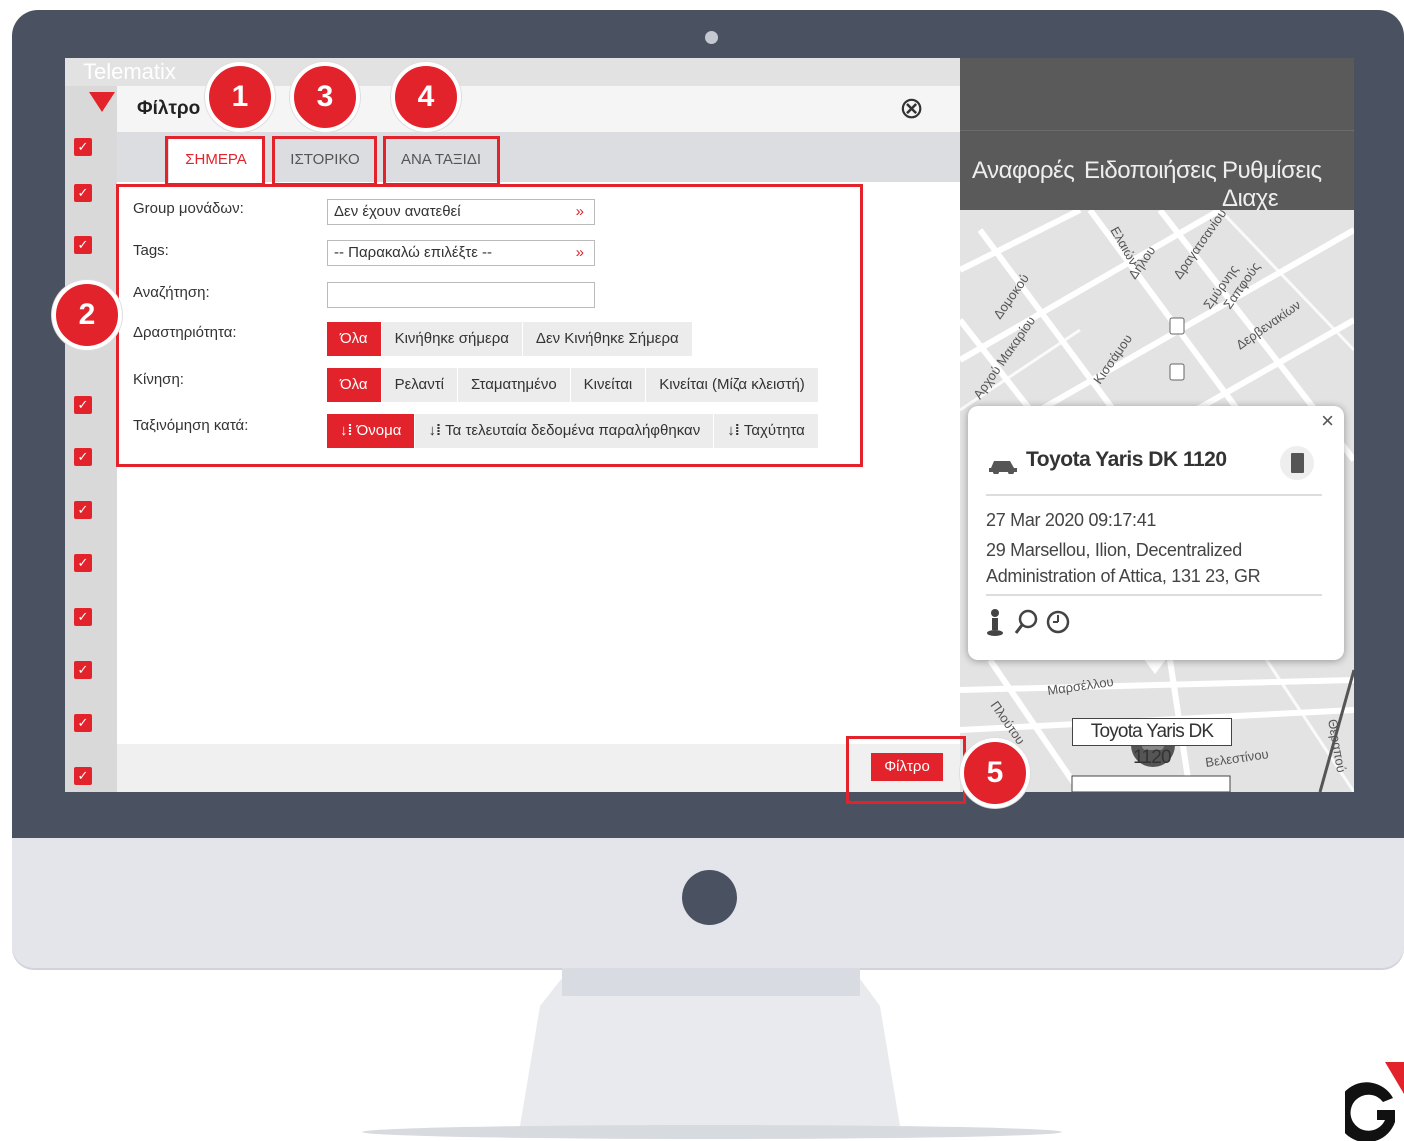 The width and height of the screenshot is (1404, 1141). I want to click on nav-settings: Ρυθμίσεις Διαχε, so click(1288, 185).